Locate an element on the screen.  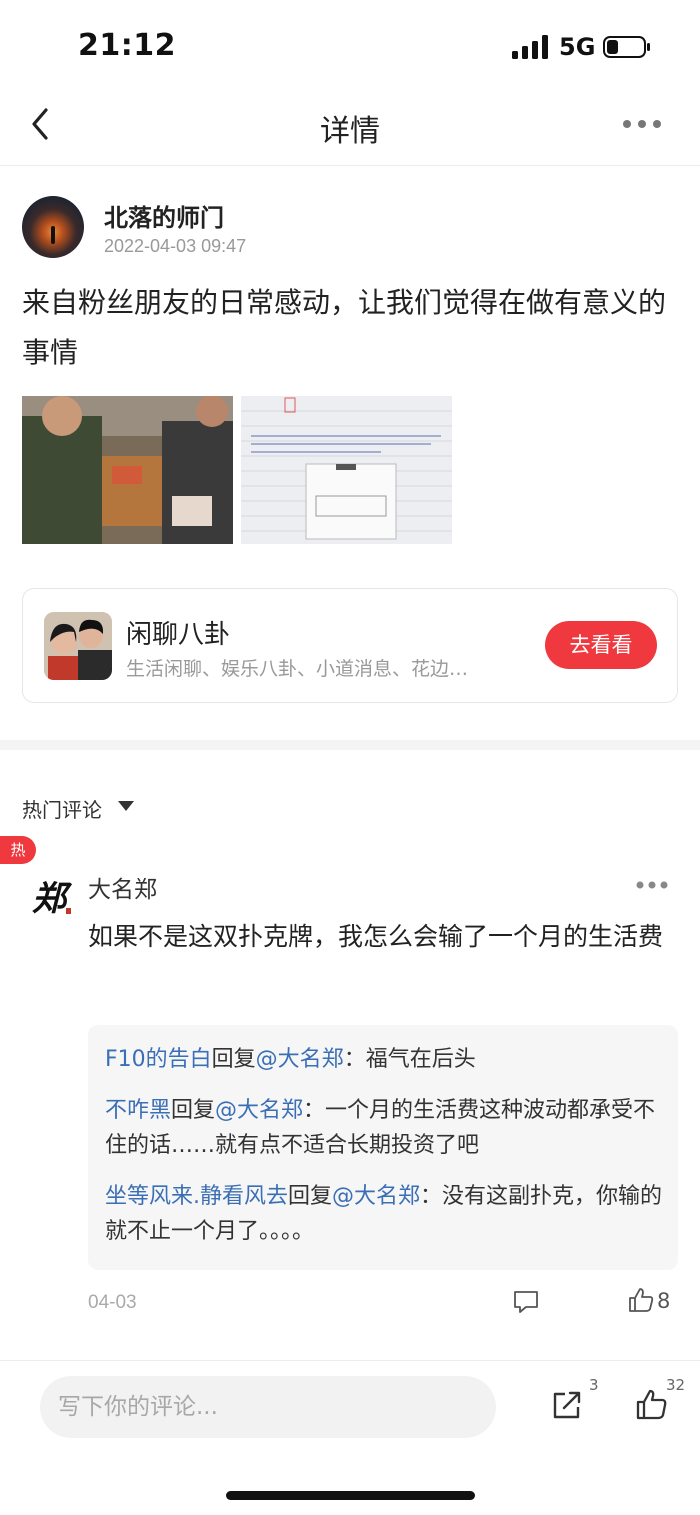
comment-date: 04-03 is located at coordinates (112, 1302).